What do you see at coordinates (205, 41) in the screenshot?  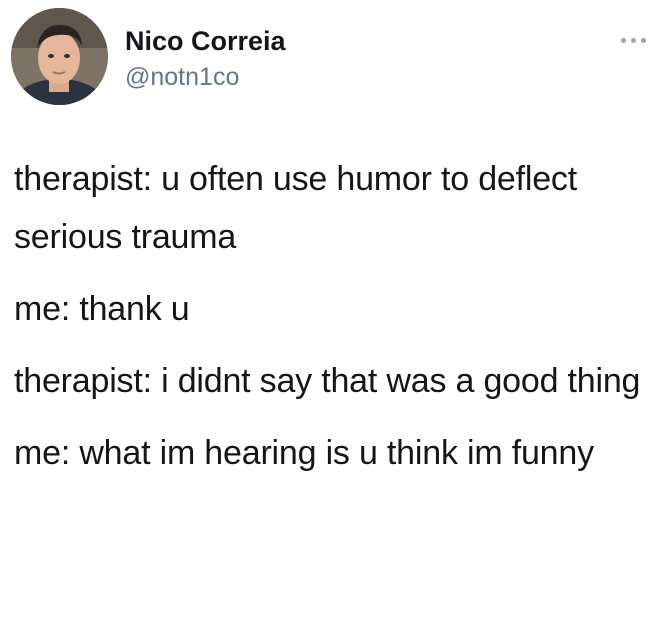 I see `author-display-name: Nico Correia` at bounding box center [205, 41].